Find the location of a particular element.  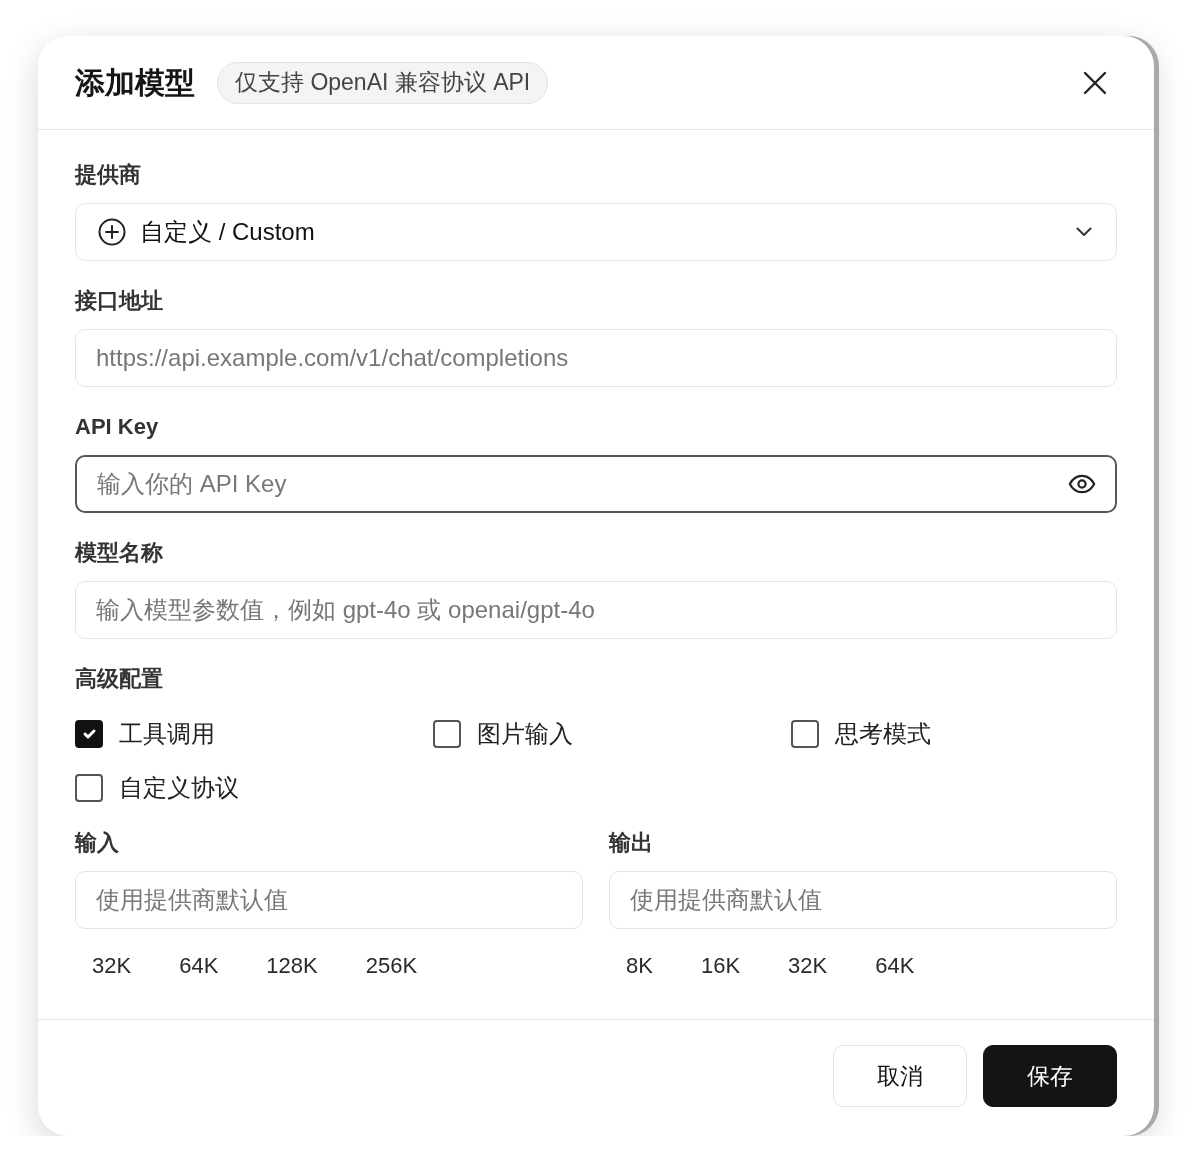

preset-option: 16K is located at coordinates (720, 966).